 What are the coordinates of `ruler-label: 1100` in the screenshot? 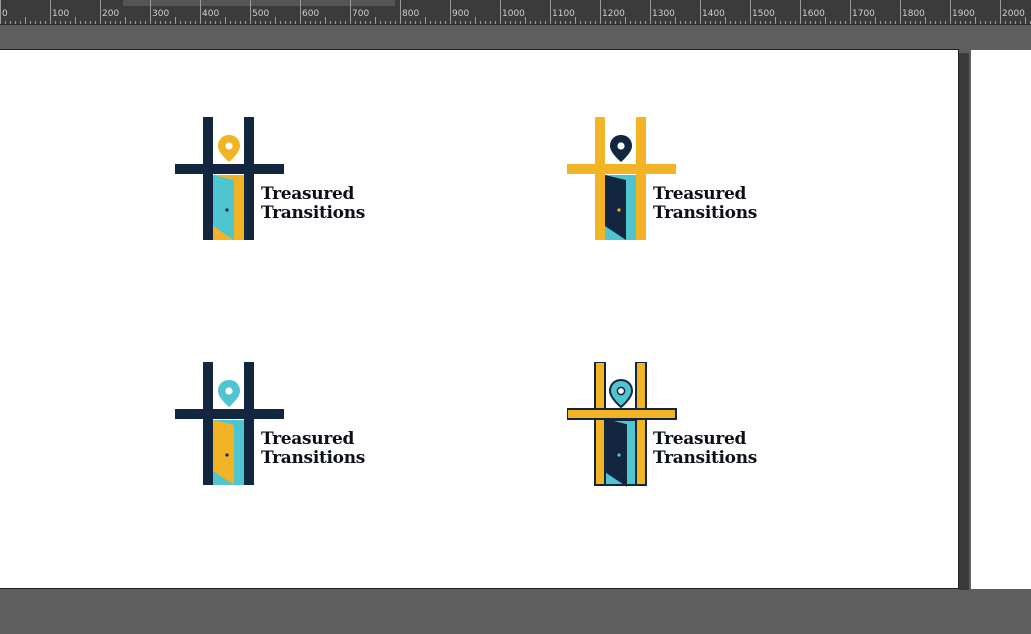 It's located at (563, 14).